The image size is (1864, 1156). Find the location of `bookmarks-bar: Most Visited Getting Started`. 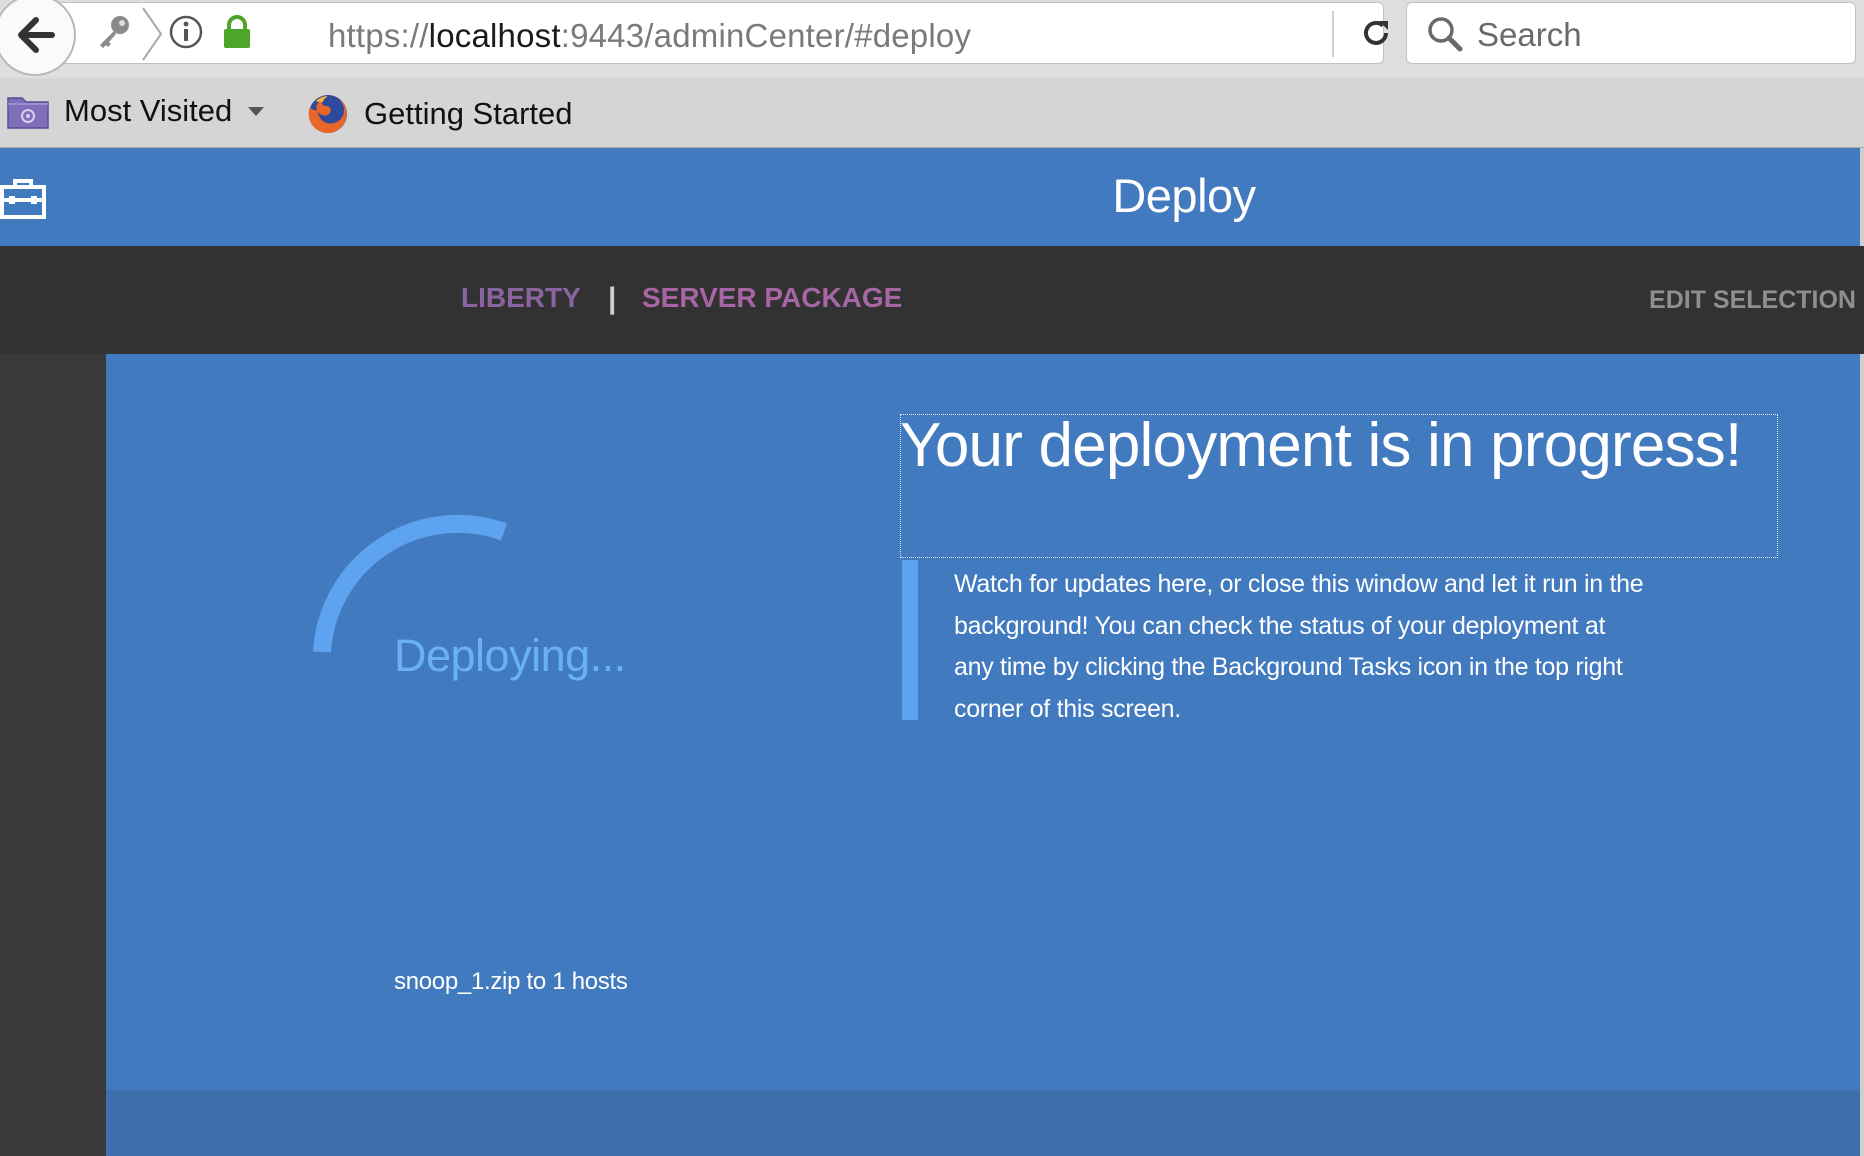

bookmarks-bar: Most Visited Getting Started is located at coordinates (932, 113).